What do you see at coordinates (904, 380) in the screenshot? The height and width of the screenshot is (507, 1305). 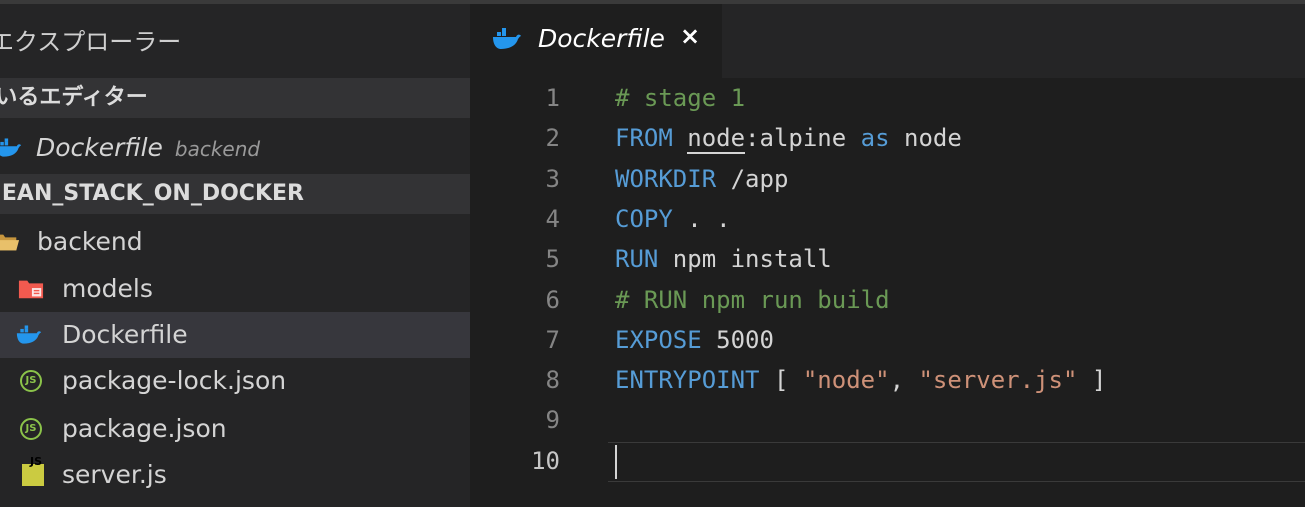 I see `code-token: ,` at bounding box center [904, 380].